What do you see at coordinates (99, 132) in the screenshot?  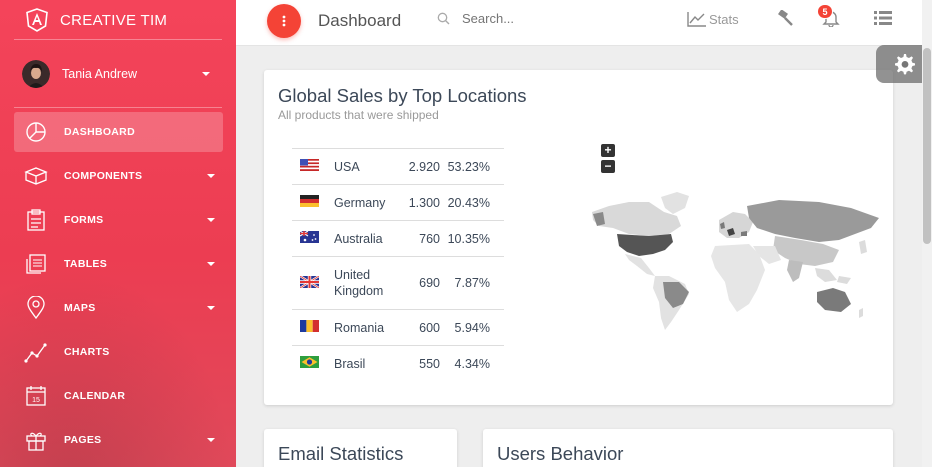 I see `sidebar-item-label: DASHBOARD` at bounding box center [99, 132].